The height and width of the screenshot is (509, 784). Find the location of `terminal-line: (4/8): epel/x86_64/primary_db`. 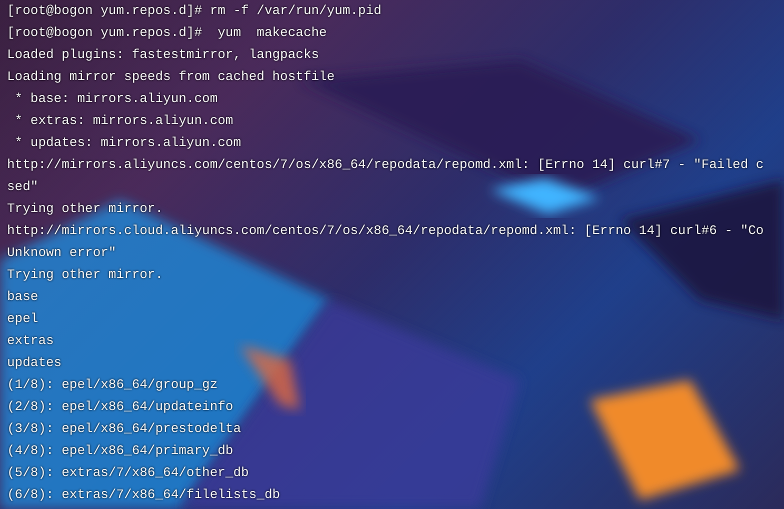

terminal-line: (4/8): epel/x86_64/primary_db is located at coordinates (120, 451).